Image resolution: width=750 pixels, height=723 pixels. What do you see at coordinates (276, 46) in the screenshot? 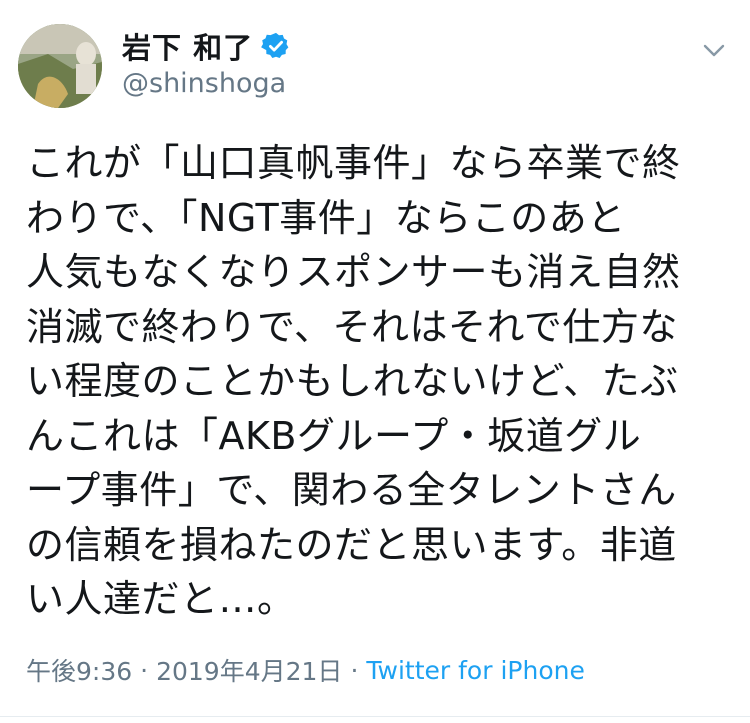
I see `verified-badge-icon` at bounding box center [276, 46].